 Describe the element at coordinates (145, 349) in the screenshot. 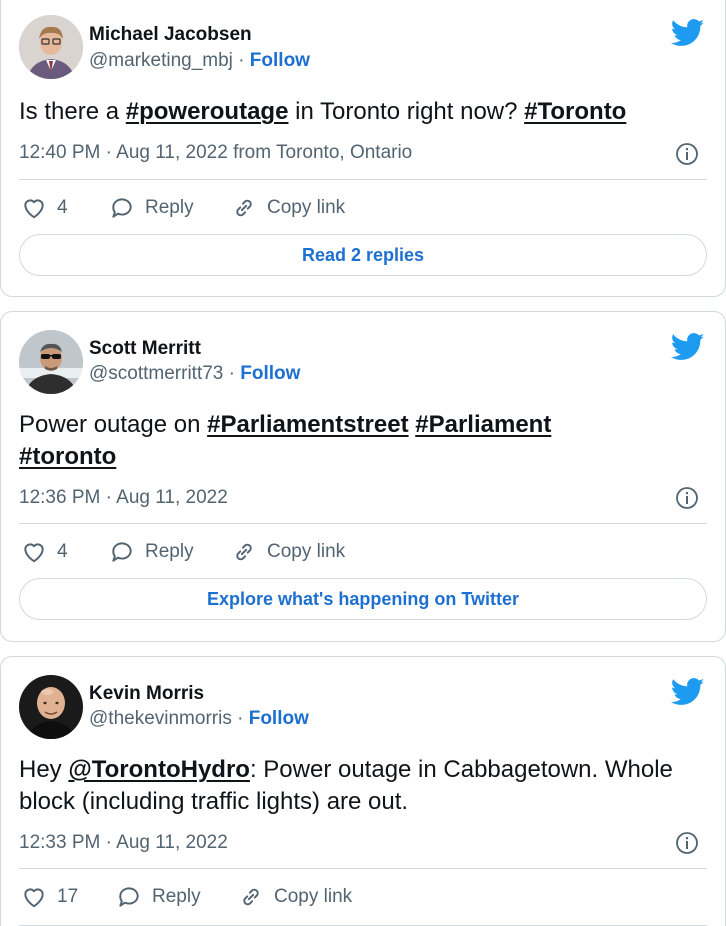

I see `author-name: Scott Merritt` at that location.